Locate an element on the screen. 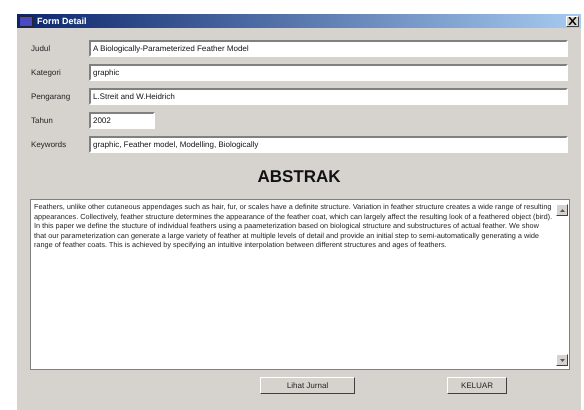 This screenshot has width=584, height=410. input-field: graphic is located at coordinates (328, 72).